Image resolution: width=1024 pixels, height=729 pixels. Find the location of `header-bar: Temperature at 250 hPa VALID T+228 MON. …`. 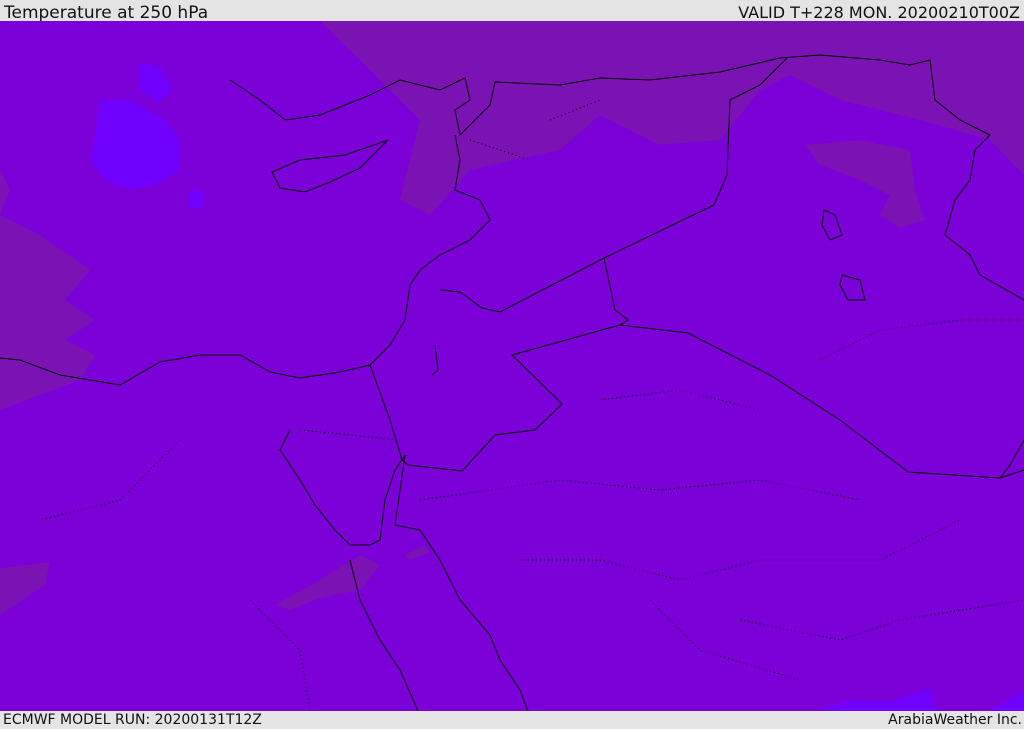

header-bar: Temperature at 250 hPa VALID T+228 MON. … is located at coordinates (512, 11).